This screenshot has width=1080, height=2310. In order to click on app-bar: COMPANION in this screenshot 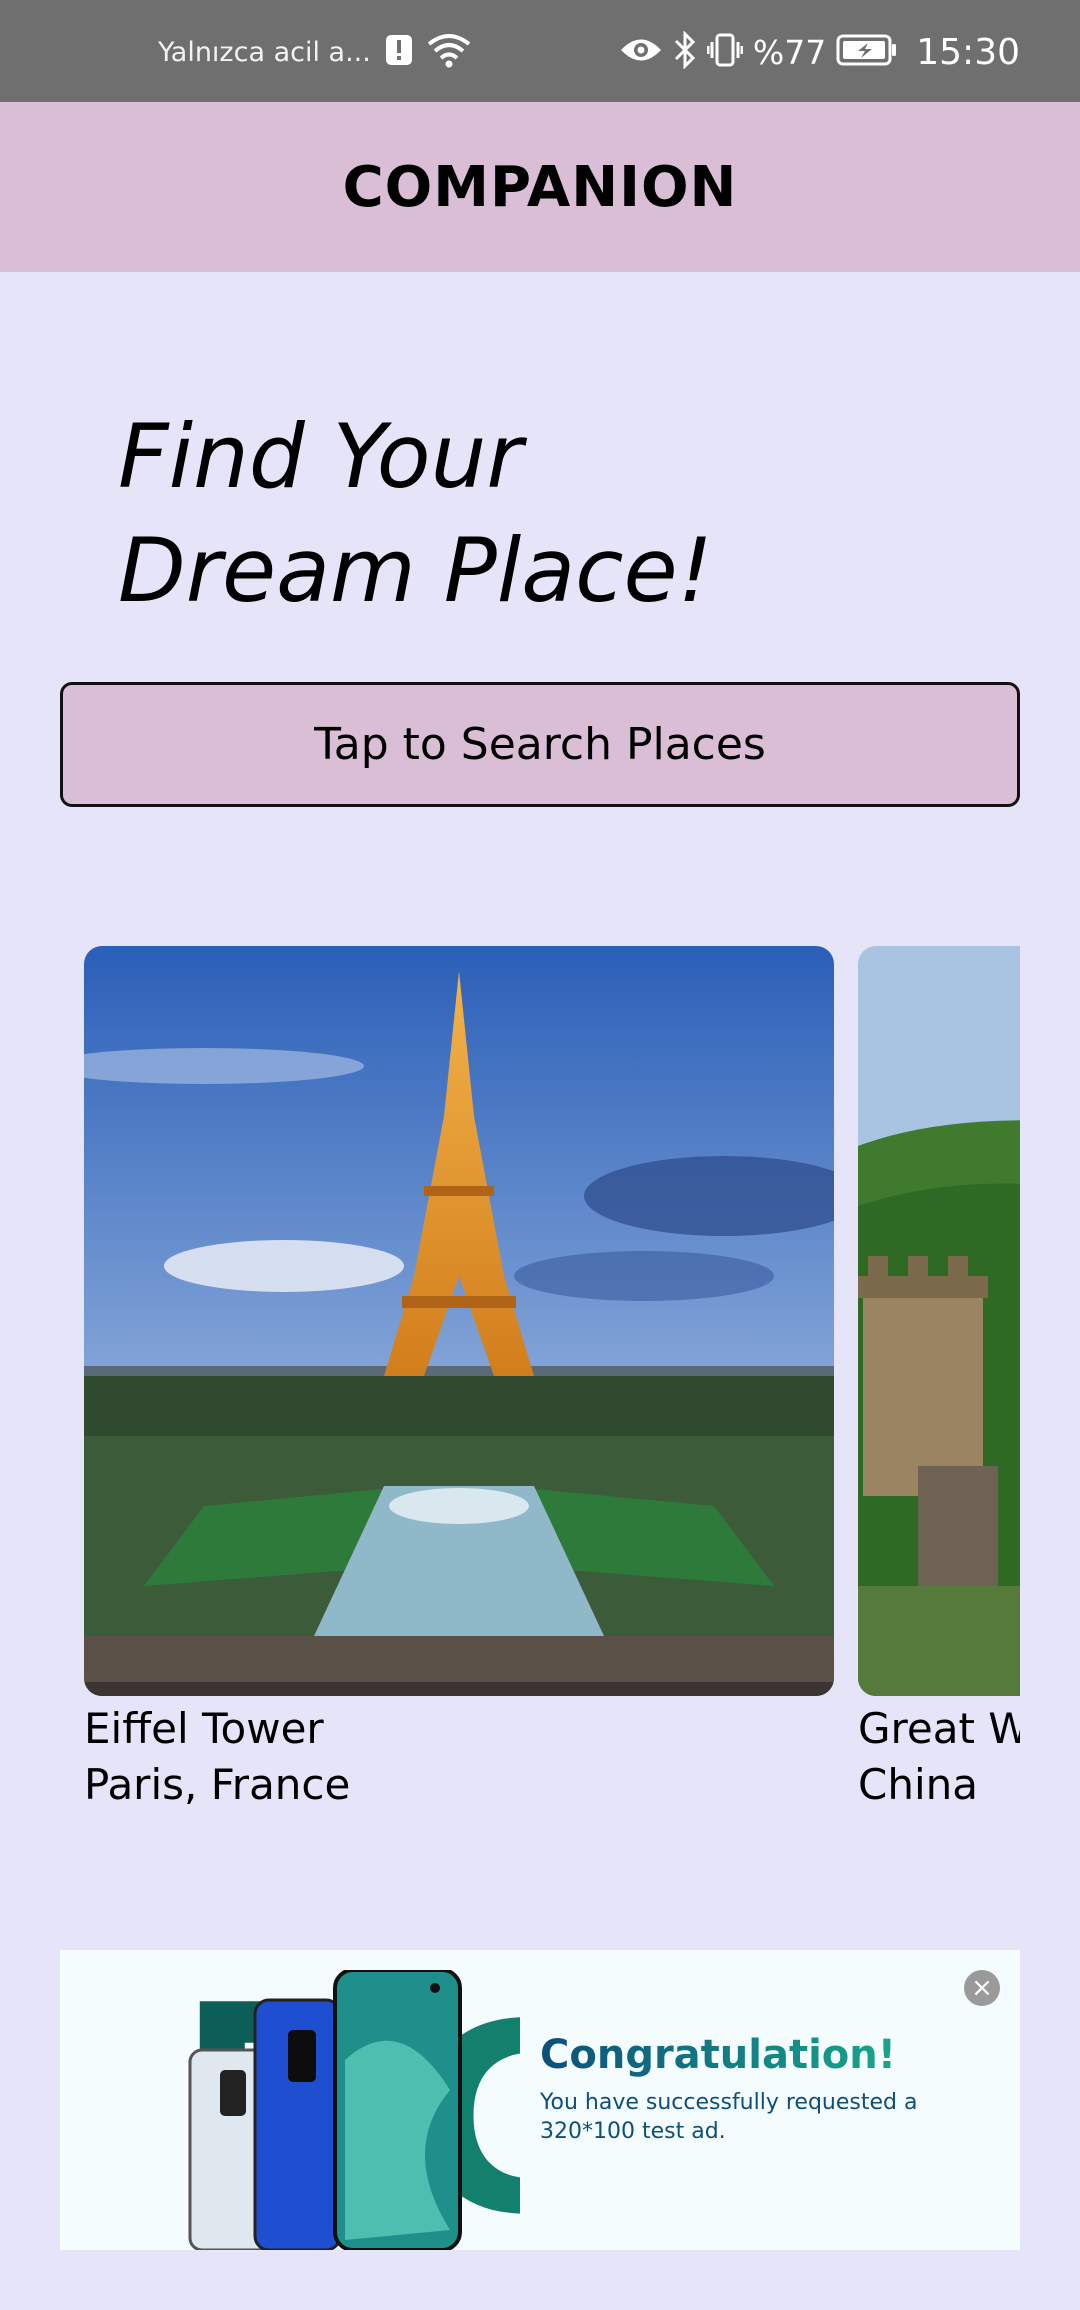, I will do `click(540, 187)`.